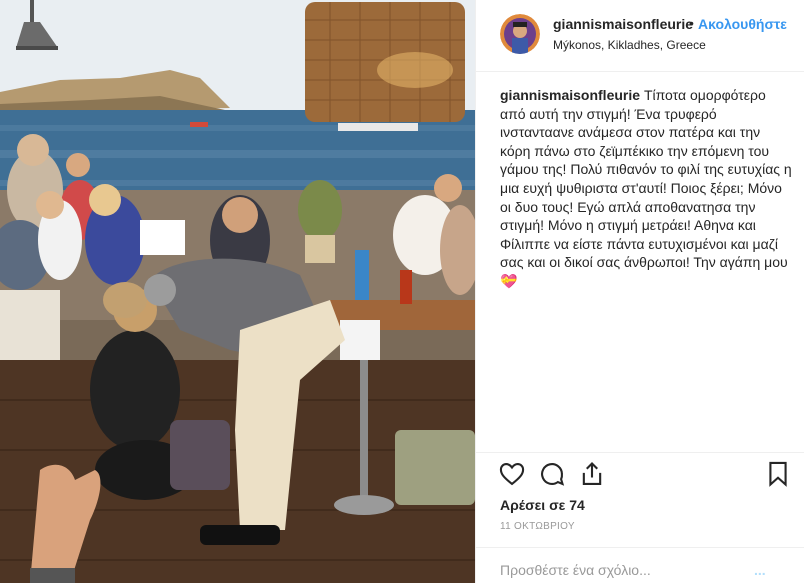  I want to click on follow-button: Ακολουθήστε, so click(742, 24).